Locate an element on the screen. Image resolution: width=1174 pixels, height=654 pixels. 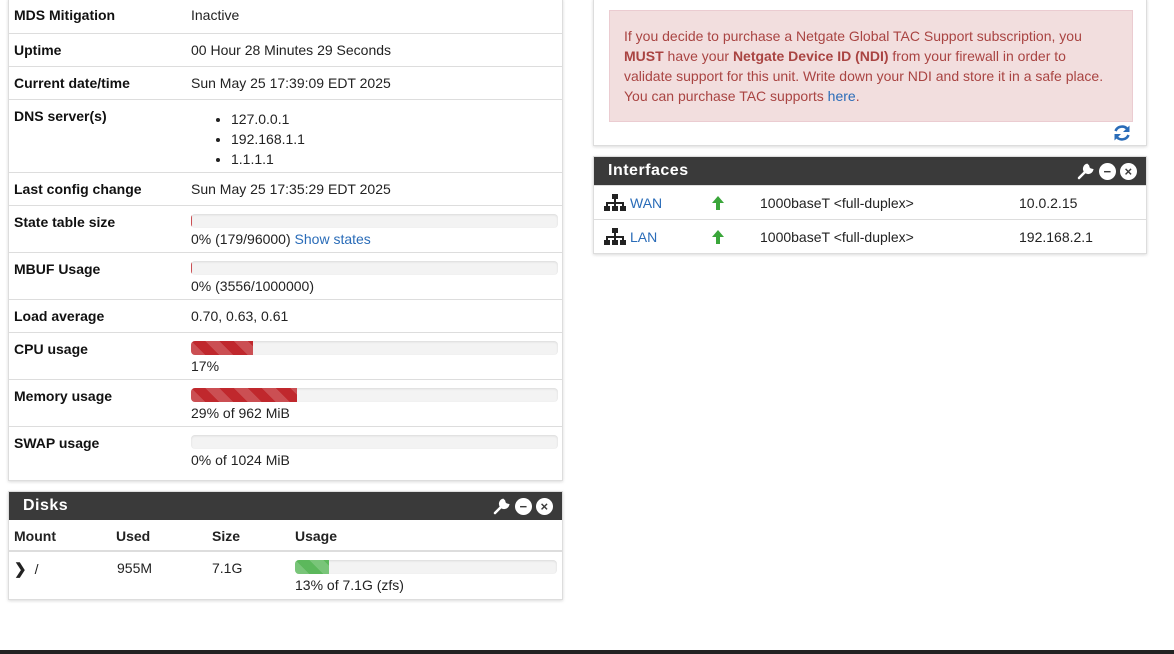
interface-link-lan: LAN is located at coordinates (643, 237).